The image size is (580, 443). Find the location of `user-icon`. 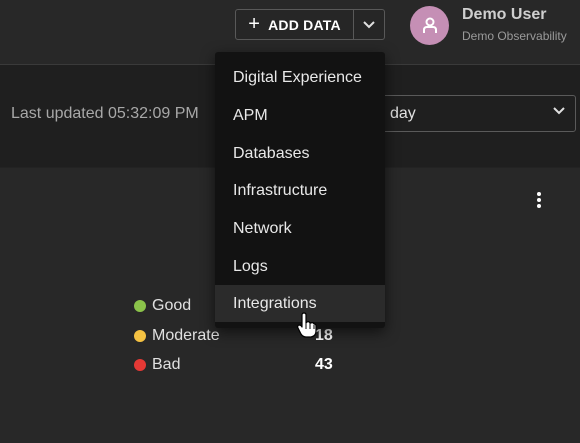

user-icon is located at coordinates (429, 25).